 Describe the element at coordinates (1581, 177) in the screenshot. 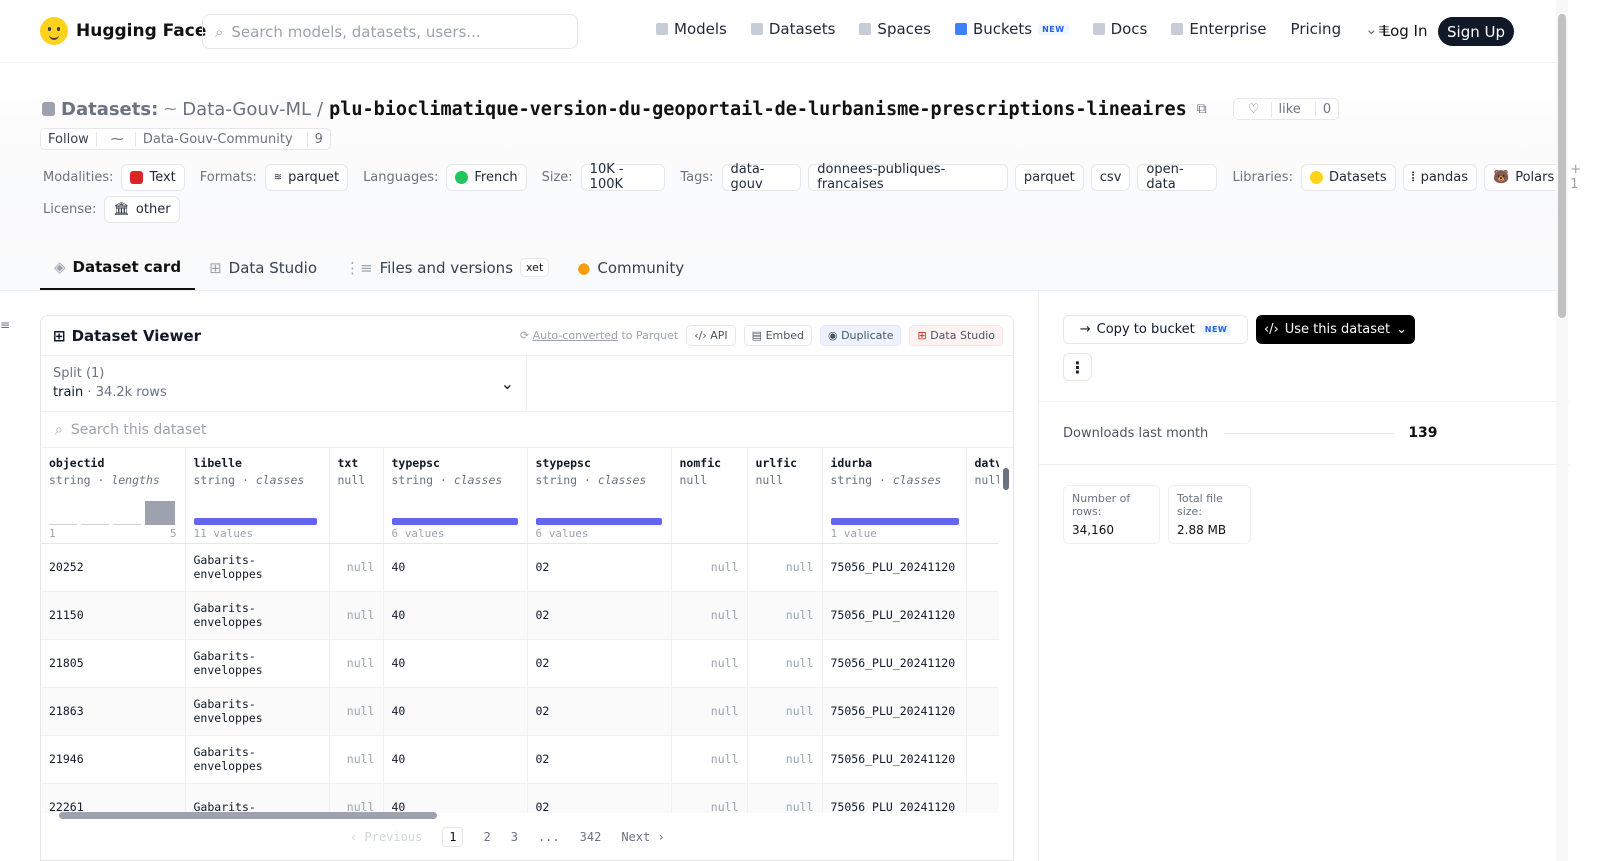

I see `libraries-more: + 1` at that location.